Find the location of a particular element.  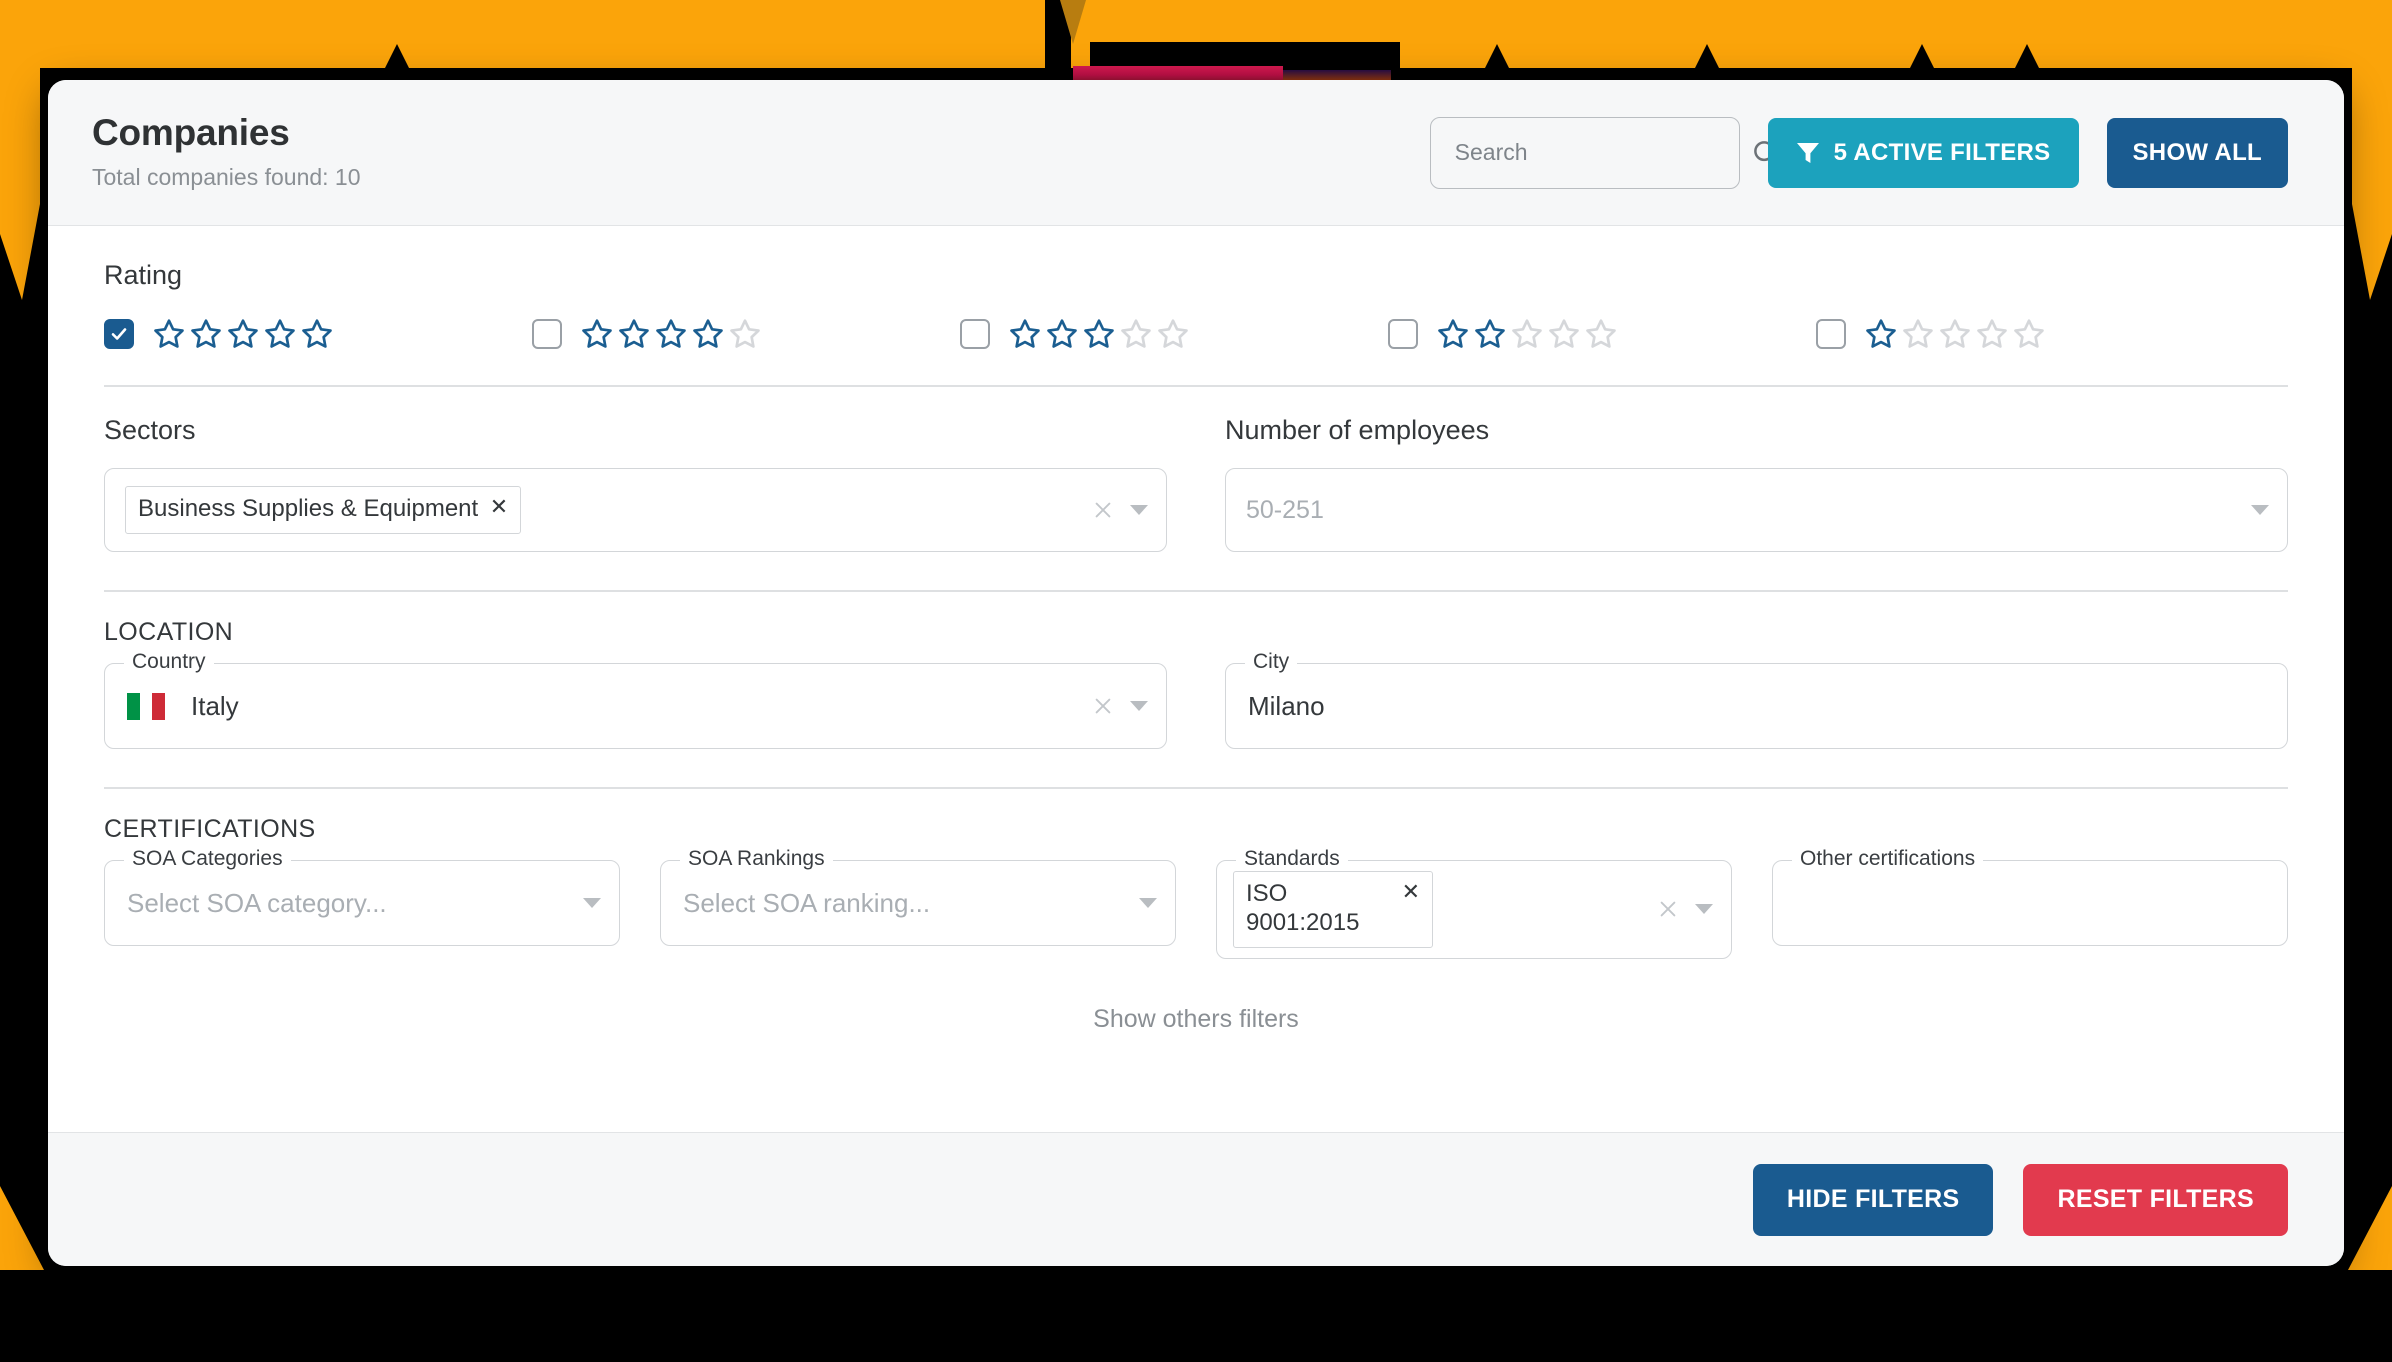

active-filters-button: 5 ACTIVE FILTERS is located at coordinates (1923, 152).